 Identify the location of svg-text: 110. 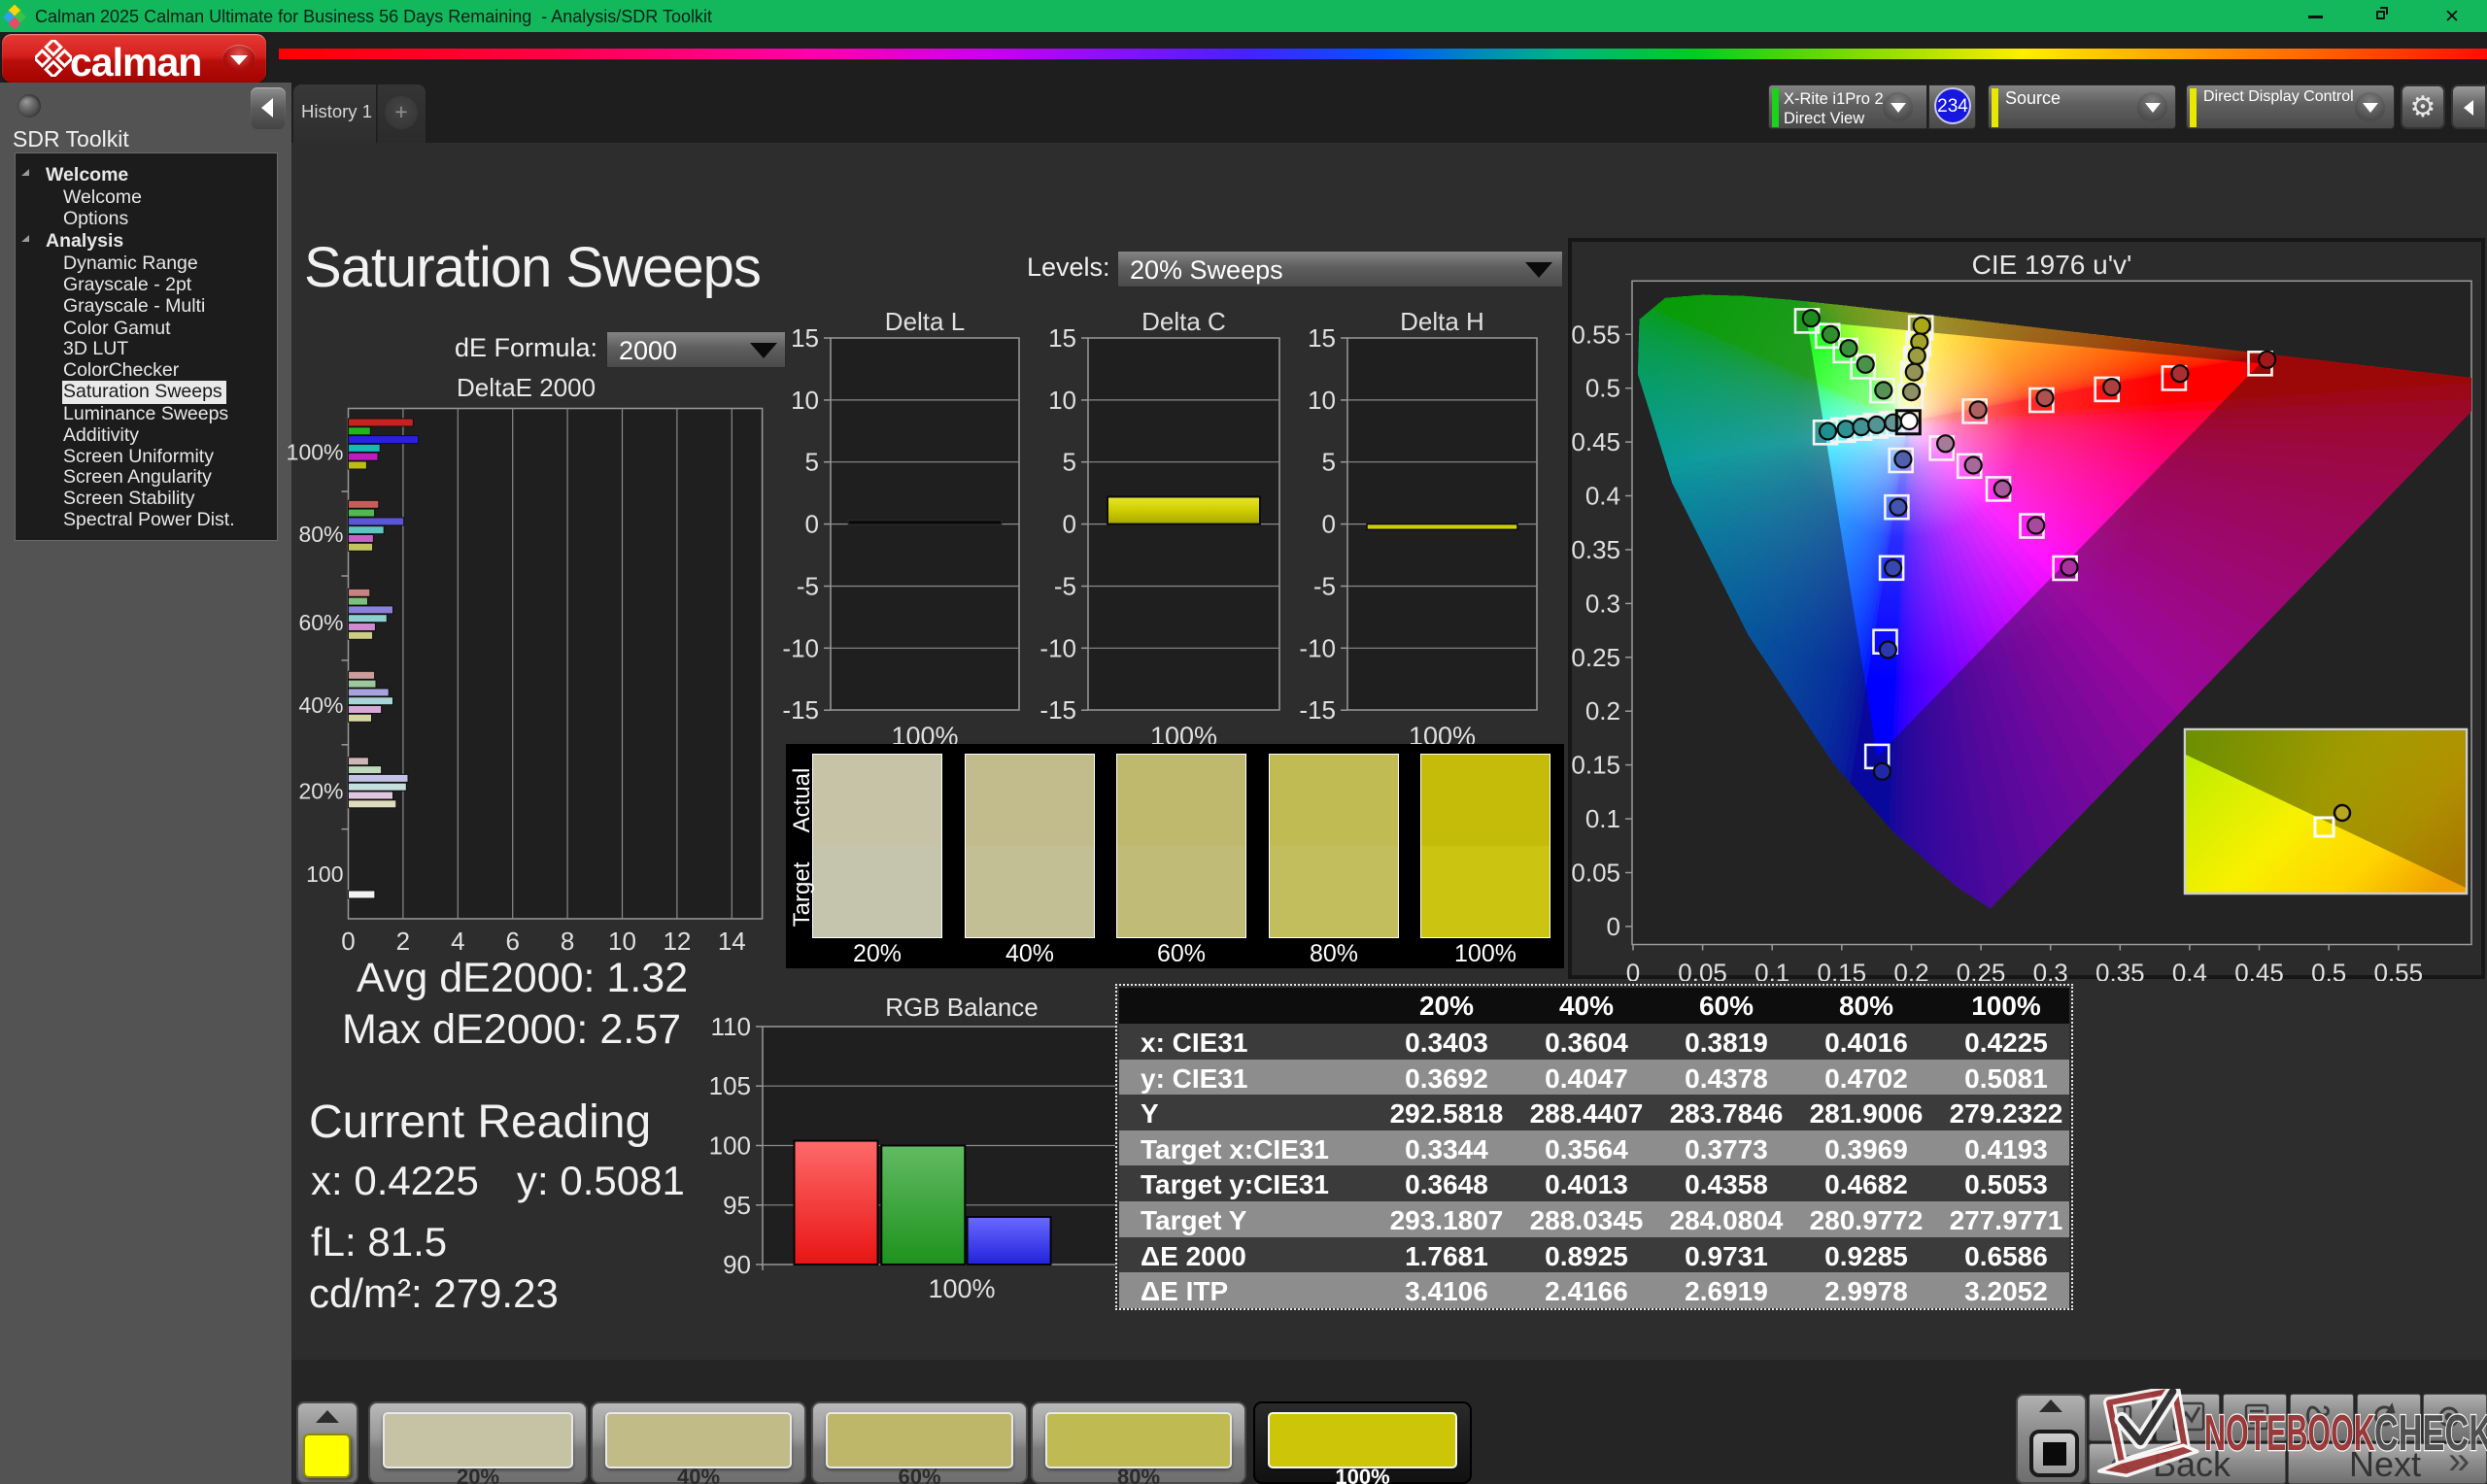
(731, 1026).